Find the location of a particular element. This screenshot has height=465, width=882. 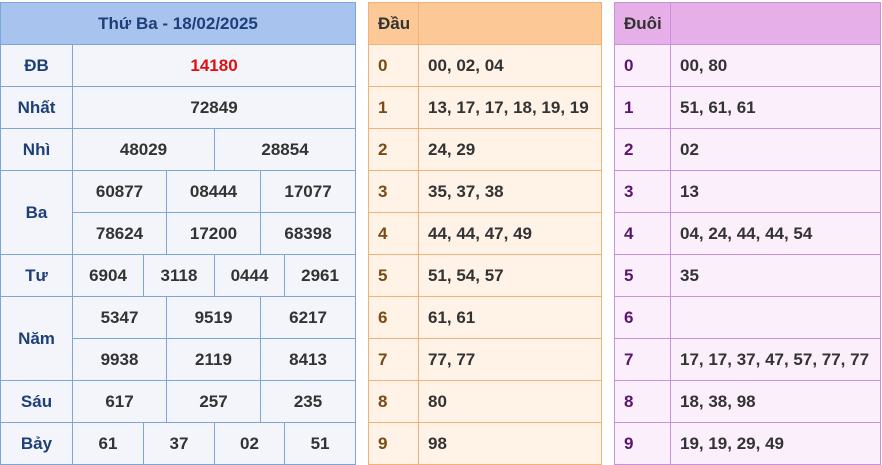

results-title: Thứ Ba - 18/02/2025 is located at coordinates (178, 23).